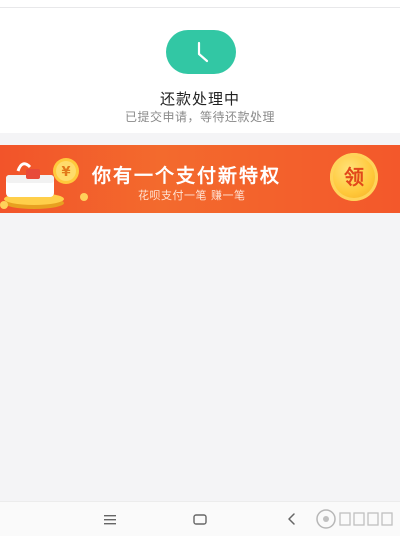 The width and height of the screenshot is (400, 536). What do you see at coordinates (199, 117) in the screenshot?
I see `status-subtitle: 已提交申请，等待还款处理` at bounding box center [199, 117].